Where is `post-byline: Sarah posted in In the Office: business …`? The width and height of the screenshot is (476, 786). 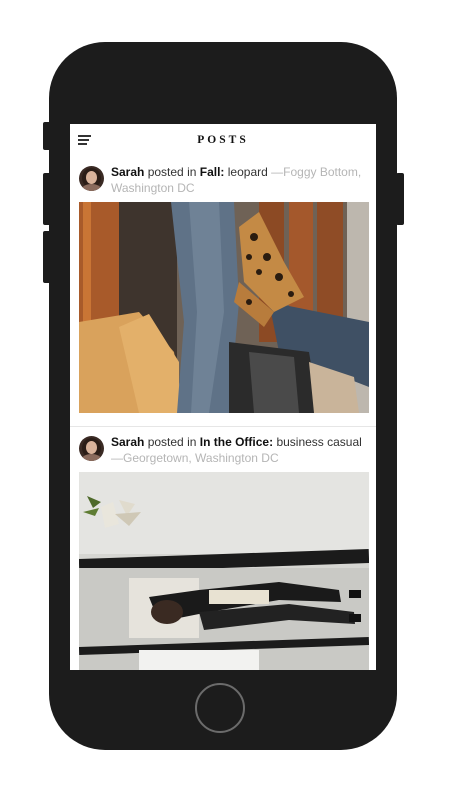 post-byline: Sarah posted in In the Office: business … is located at coordinates (240, 450).